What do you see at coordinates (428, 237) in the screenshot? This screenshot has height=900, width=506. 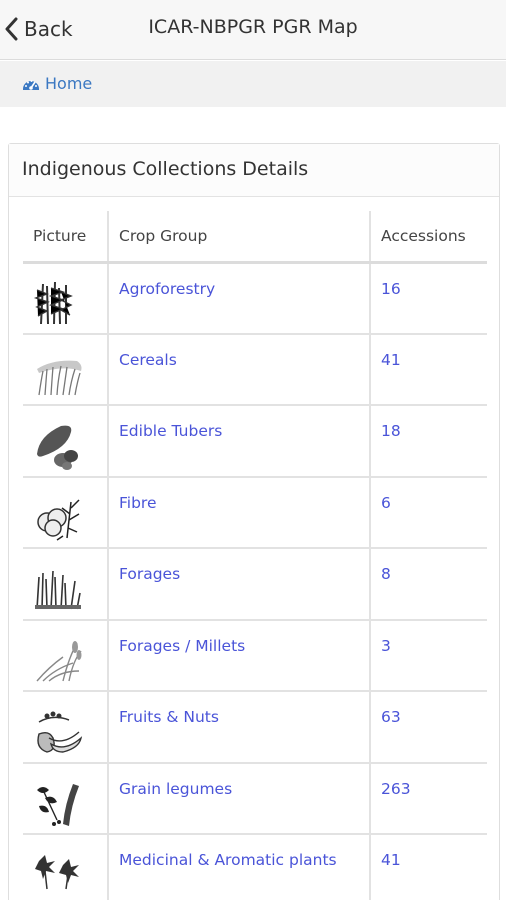 I see `column-header-accessions: Accessions` at bounding box center [428, 237].